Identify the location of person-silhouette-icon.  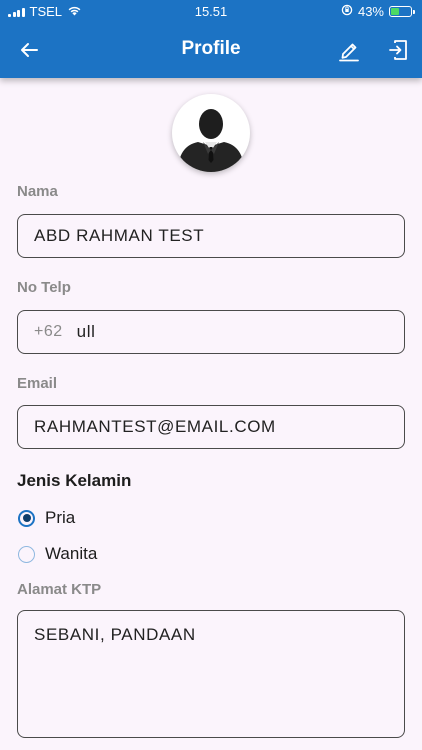
(211, 140).